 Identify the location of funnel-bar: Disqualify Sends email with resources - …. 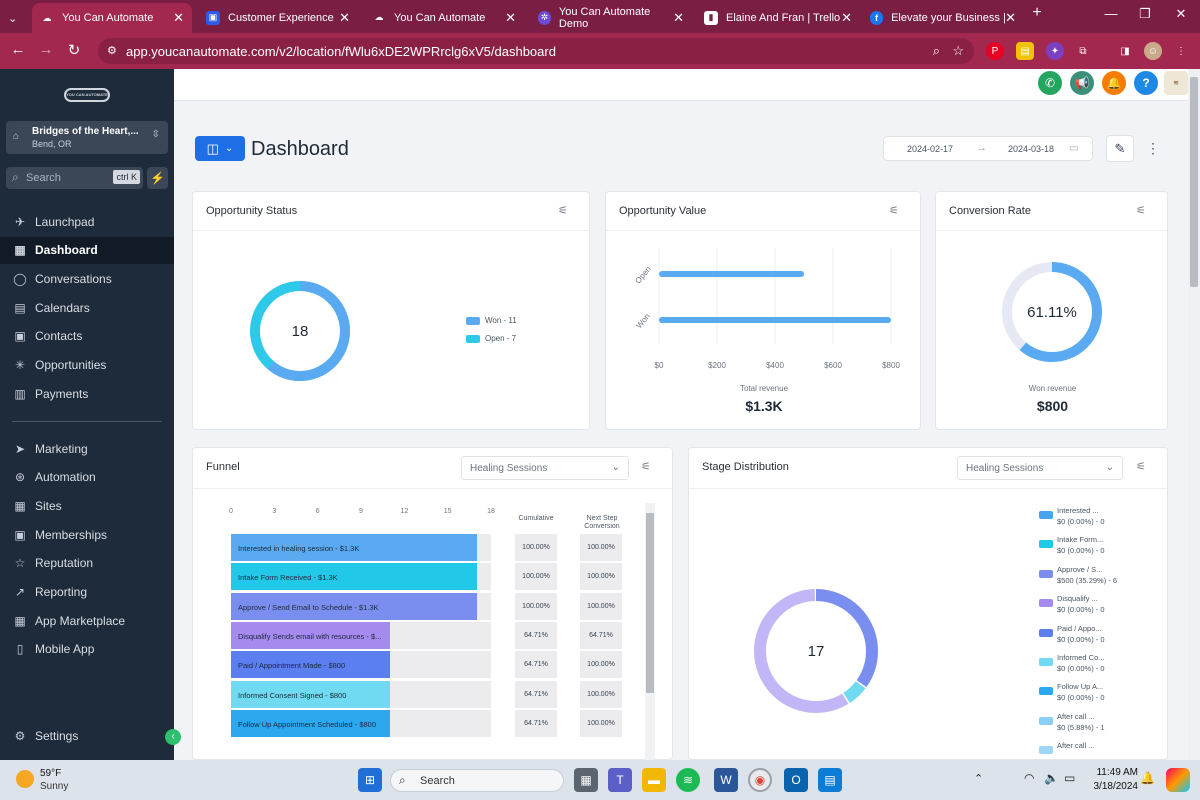
(310, 635).